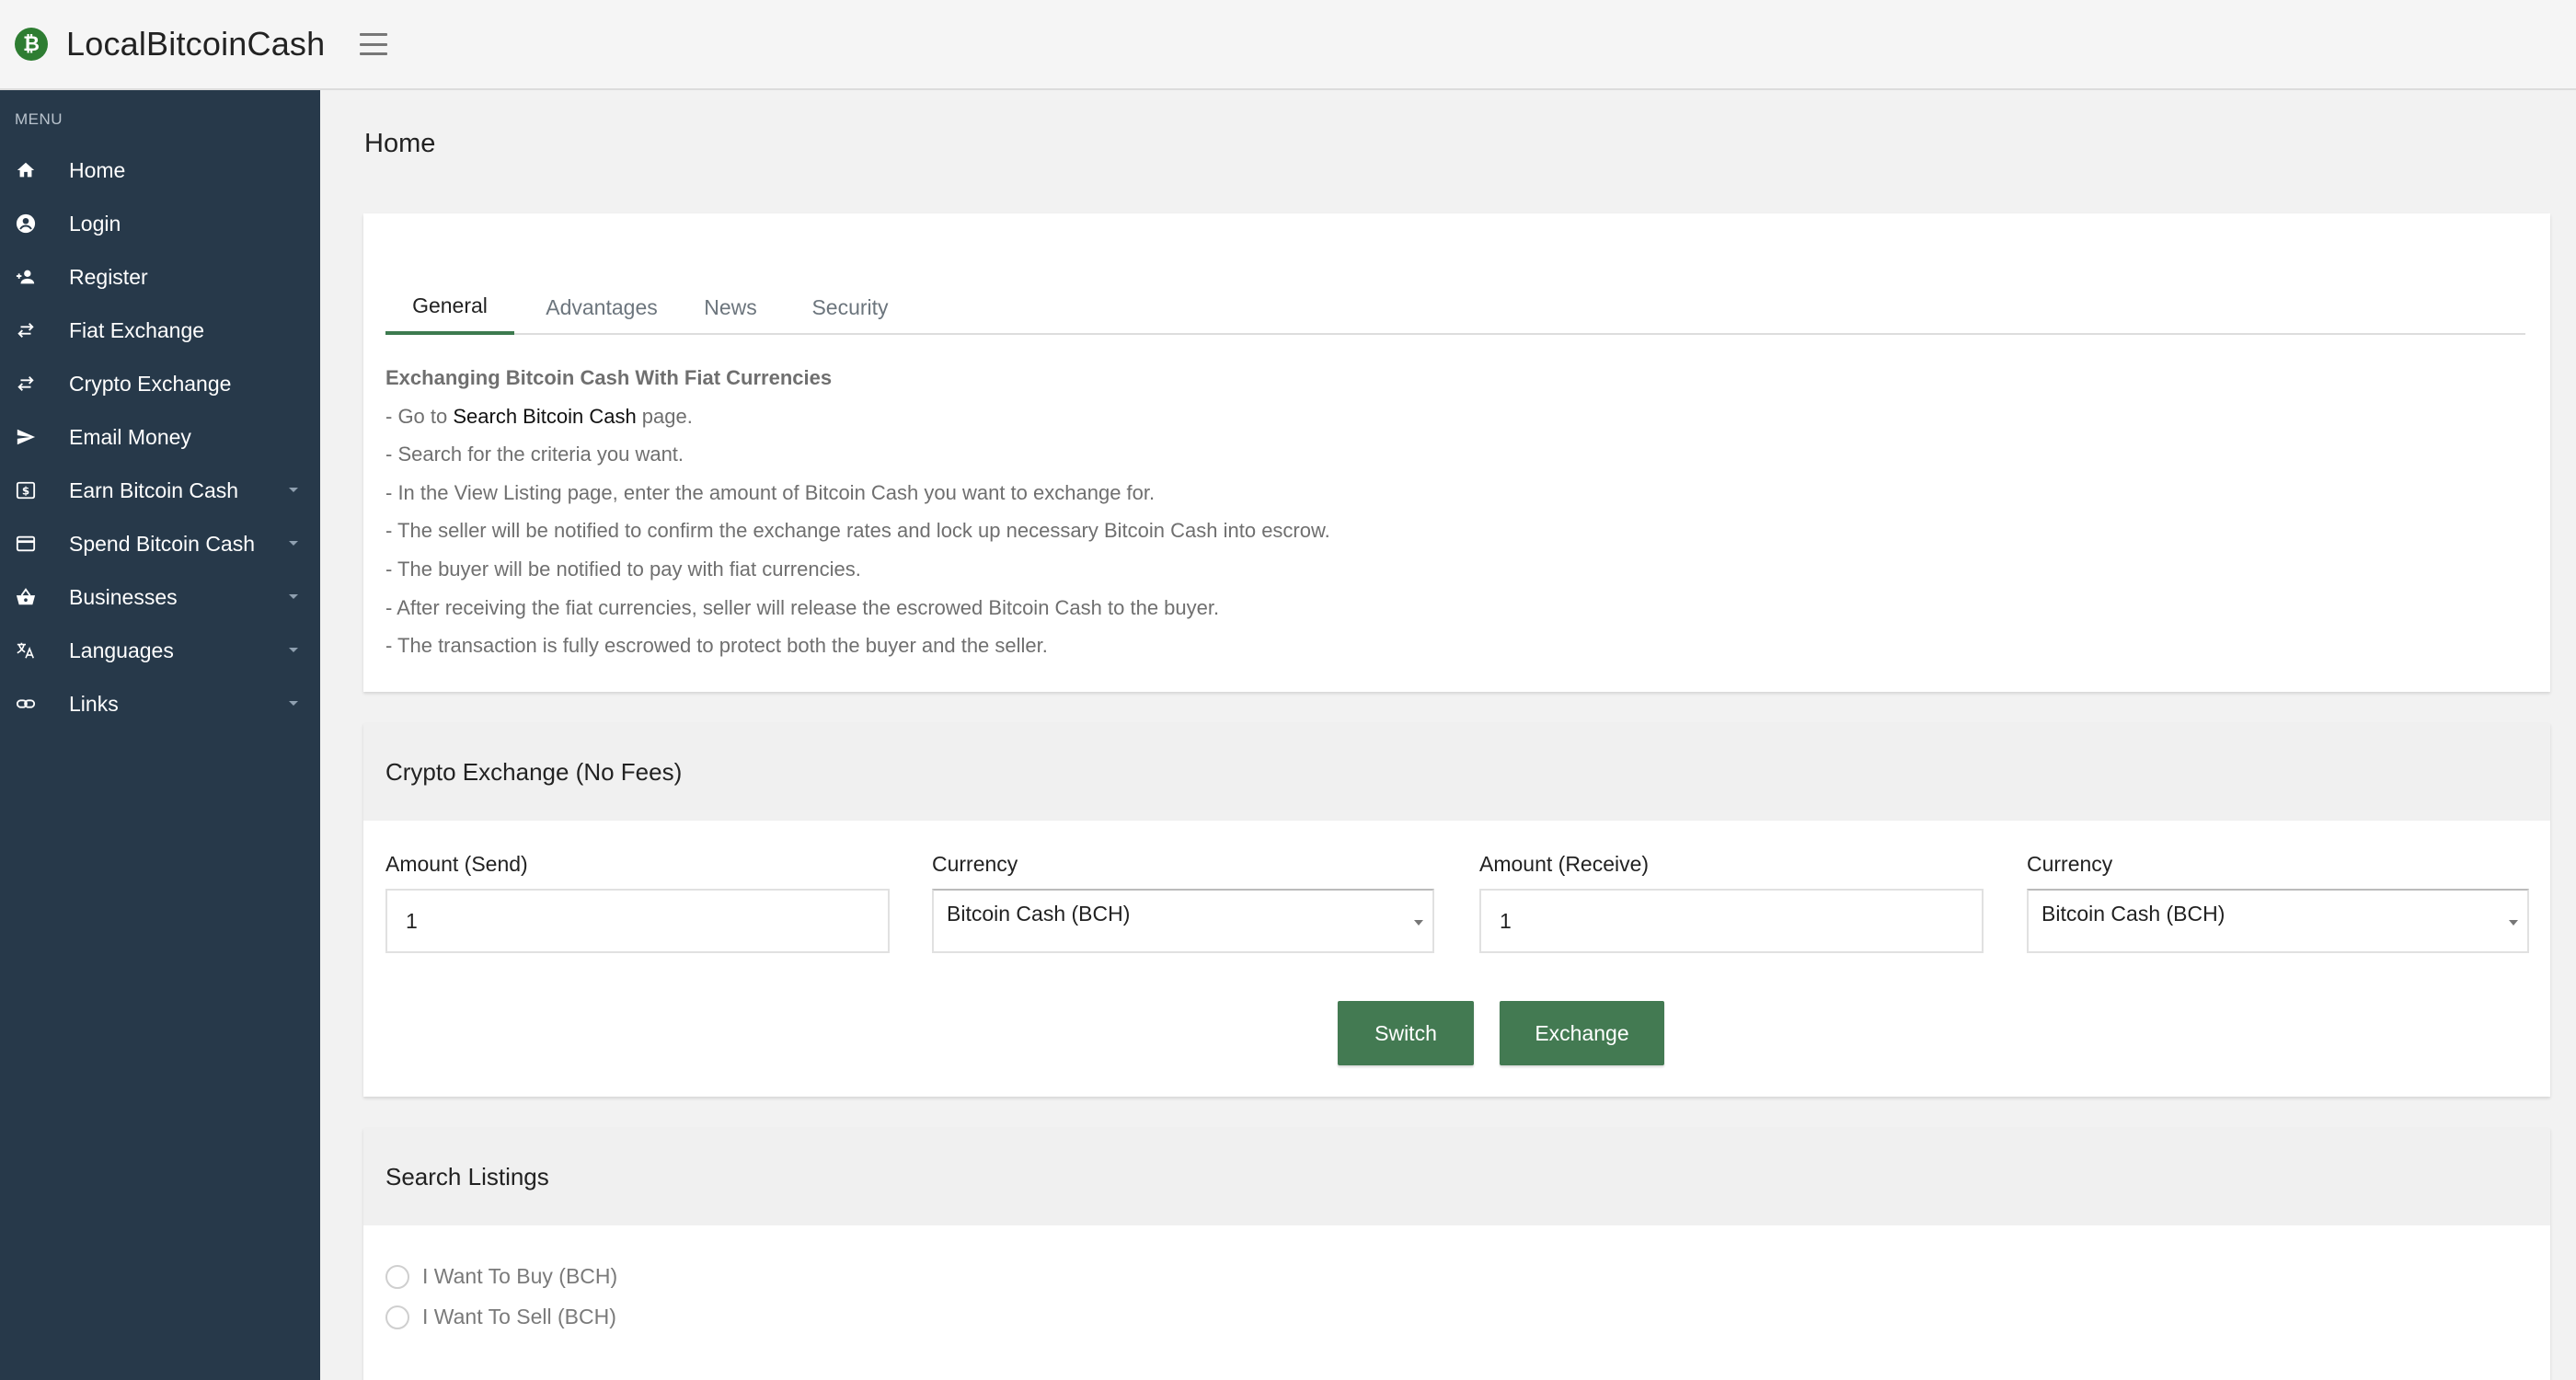  I want to click on tab-general: General, so click(449, 307).